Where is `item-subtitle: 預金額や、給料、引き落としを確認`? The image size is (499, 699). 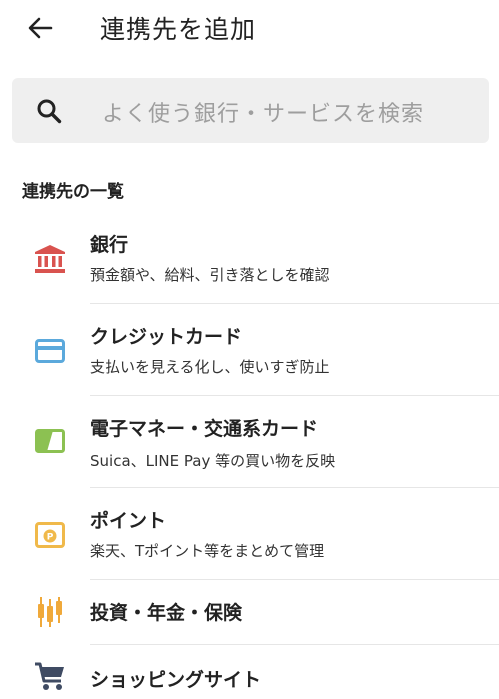
item-subtitle: 預金額や、給料、引き落としを確認 is located at coordinates (210, 275).